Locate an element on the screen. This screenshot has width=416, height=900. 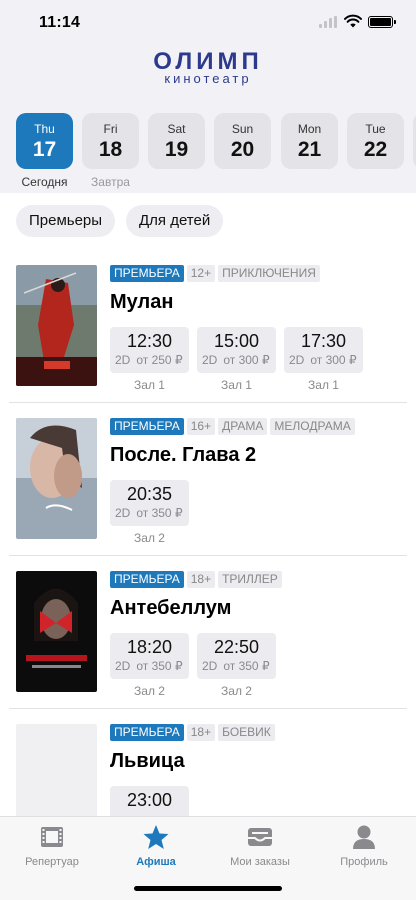
movie-tags: ПРЕМЬЕРА 18+ БОЕВИК is located at coordinates (194, 733).